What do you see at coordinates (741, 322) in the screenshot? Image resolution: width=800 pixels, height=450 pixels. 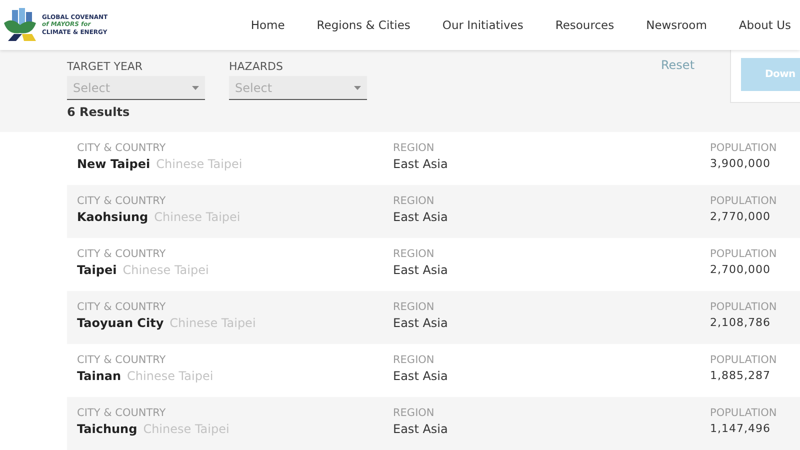 I see `population-value: 2,108,786` at bounding box center [741, 322].